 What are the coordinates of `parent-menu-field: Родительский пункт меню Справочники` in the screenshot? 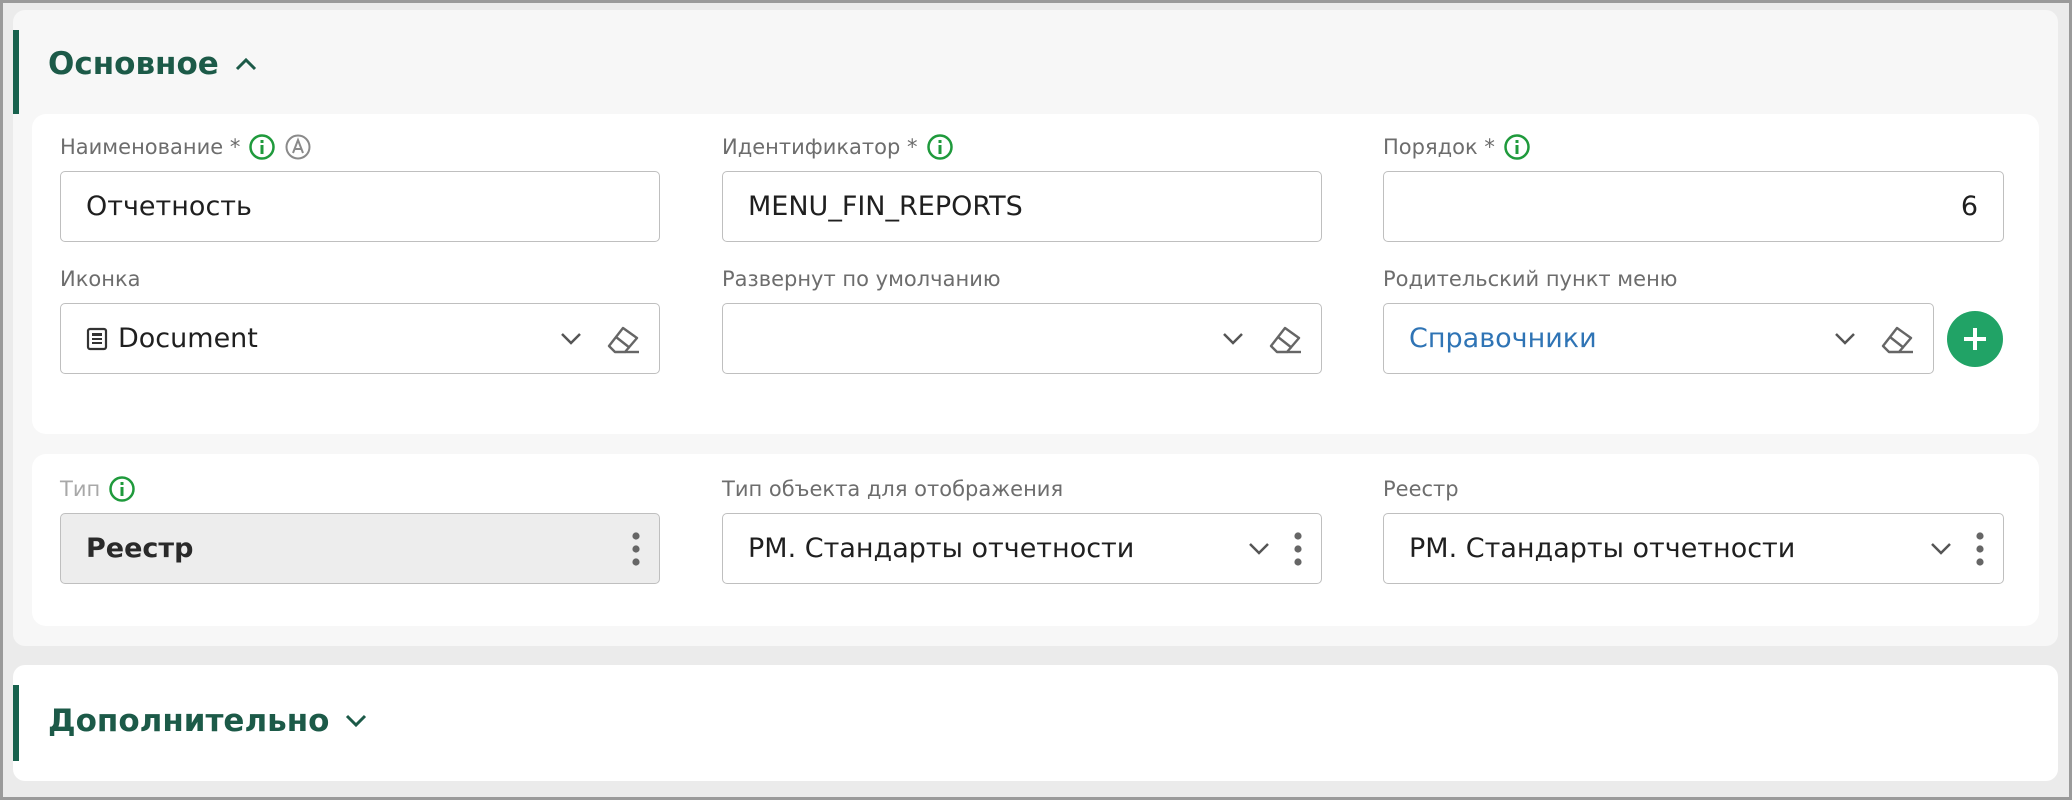 It's located at (1693, 320).